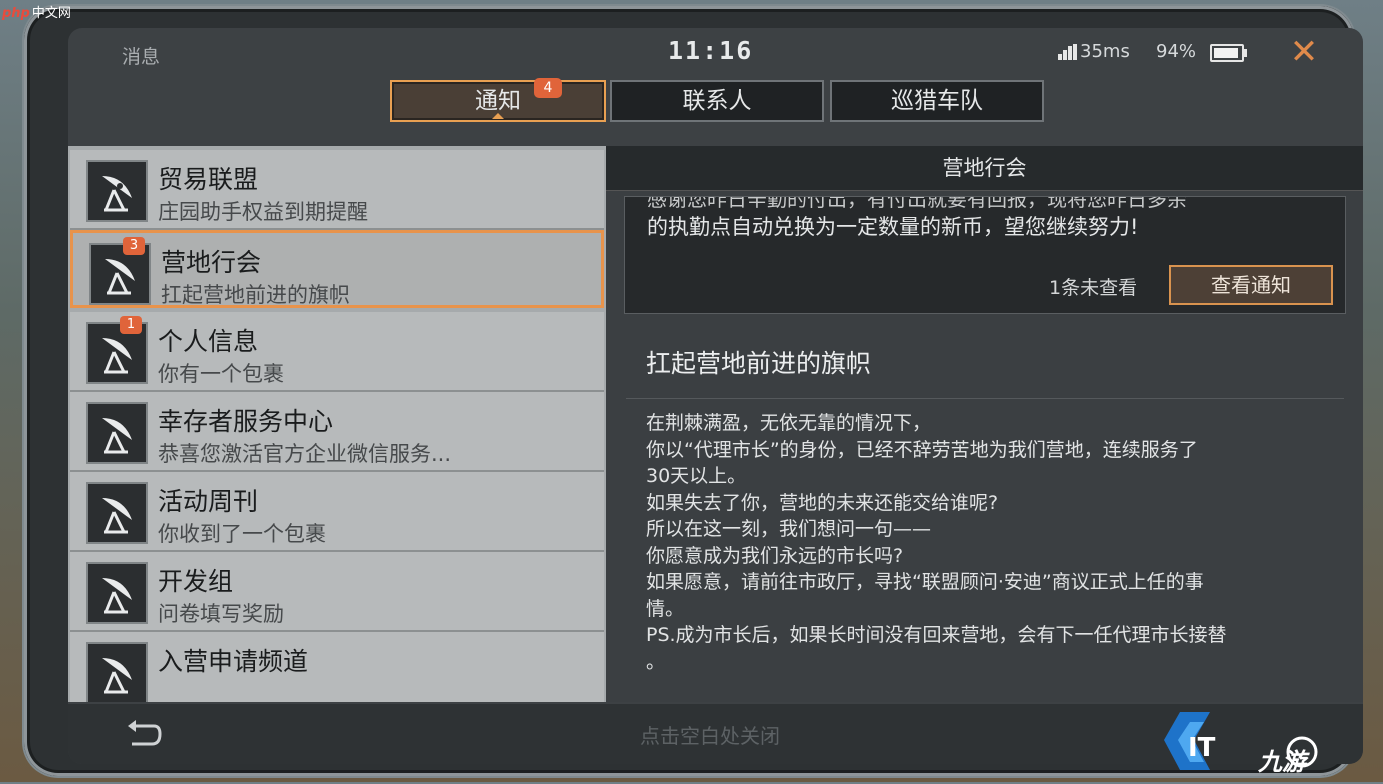 This screenshot has height=784, width=1383. What do you see at coordinates (717, 101) in the screenshot?
I see `tab-contacts: 联系人` at bounding box center [717, 101].